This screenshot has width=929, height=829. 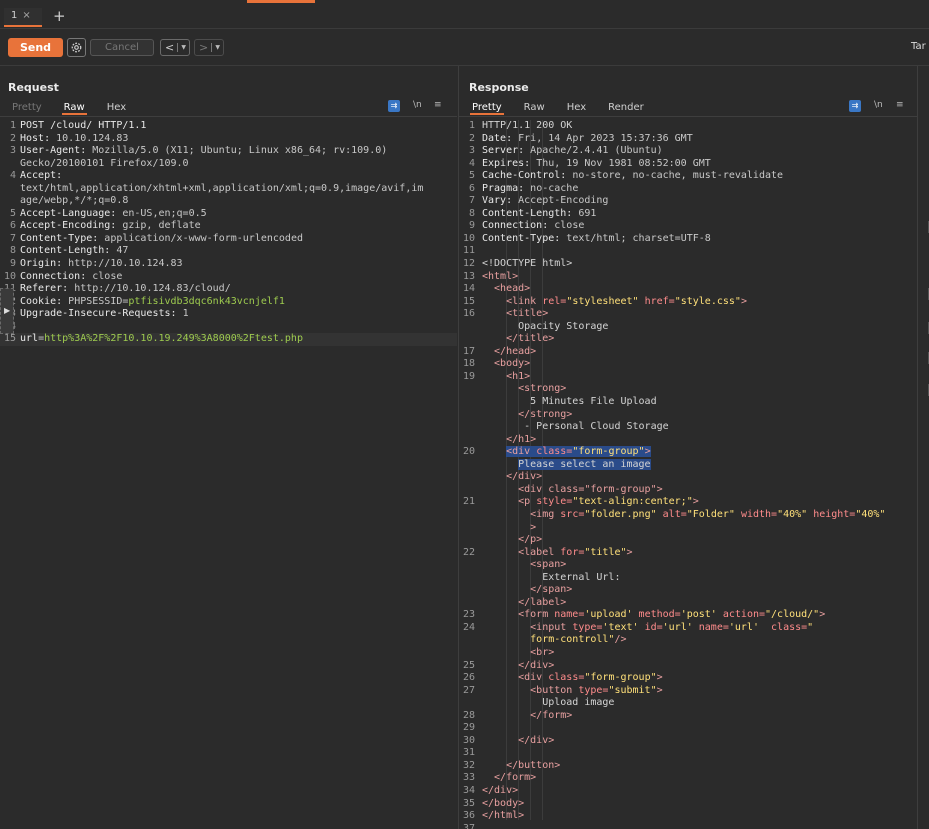 What do you see at coordinates (170, 47) in the screenshot?
I see `back-arrow-icon: <` at bounding box center [170, 47].